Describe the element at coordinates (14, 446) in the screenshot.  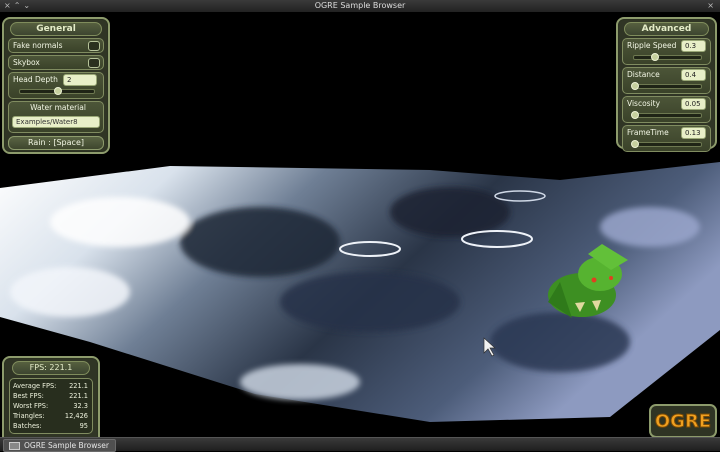
I see `window-icon` at that location.